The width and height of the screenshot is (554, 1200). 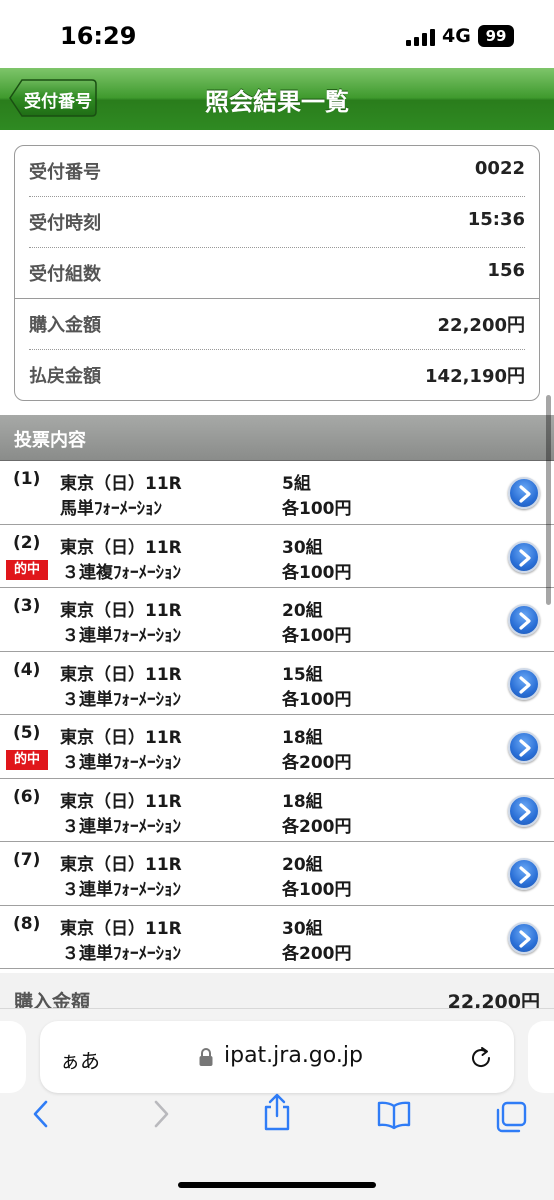 I want to click on summary-row-receipt-time: 受付時刻 15:36, so click(x=277, y=222).